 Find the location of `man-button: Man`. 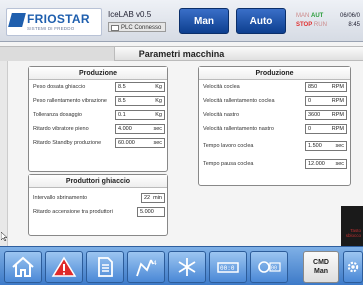

man-button: Man is located at coordinates (204, 21).